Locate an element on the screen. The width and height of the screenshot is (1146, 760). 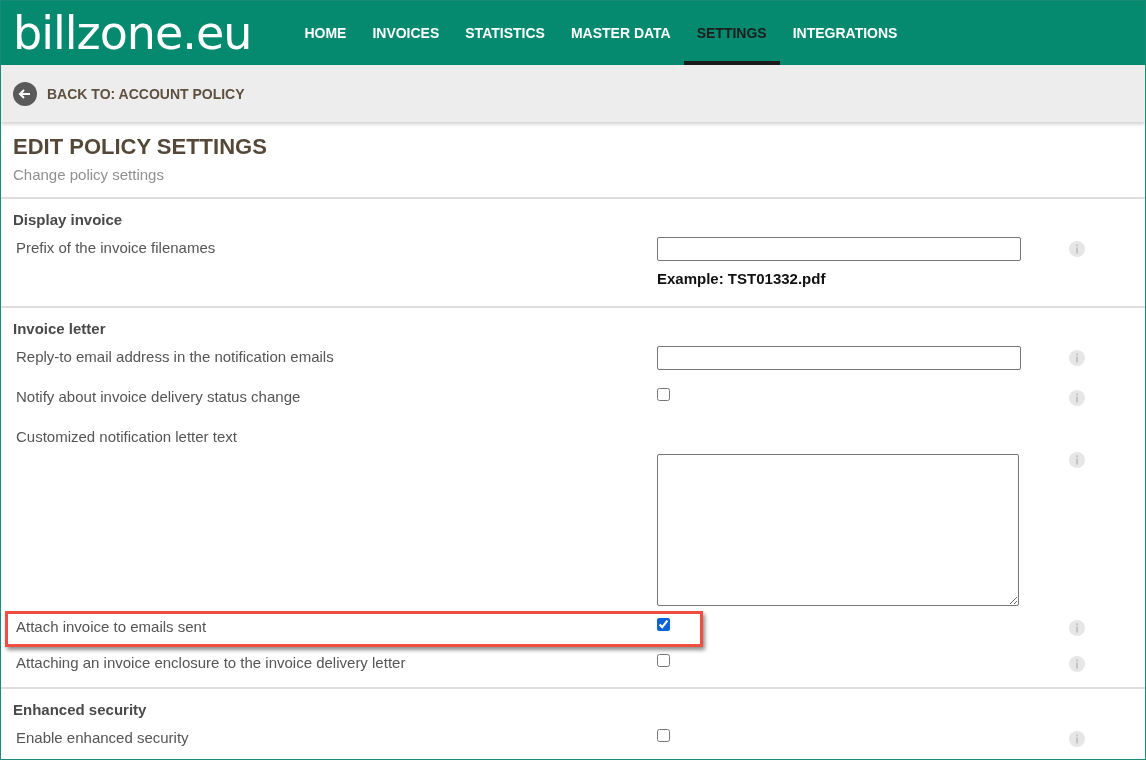
text-area is located at coordinates (838, 530).